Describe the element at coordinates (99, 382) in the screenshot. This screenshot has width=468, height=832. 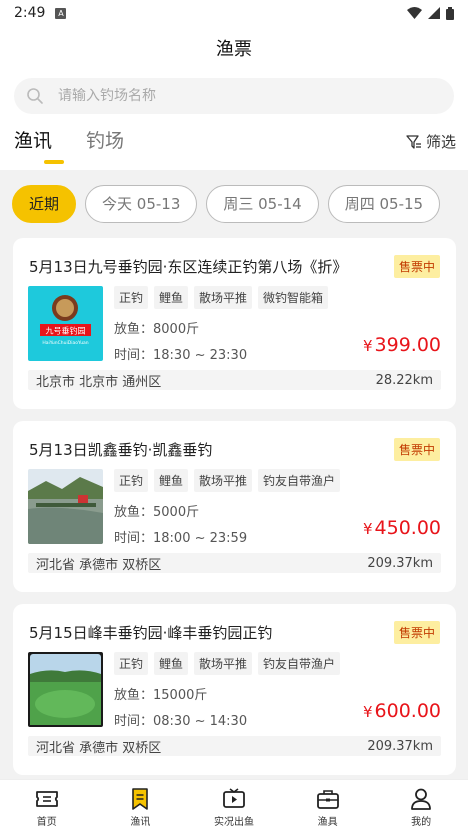
I see `location-text: 北京市 北京市 通州区` at that location.